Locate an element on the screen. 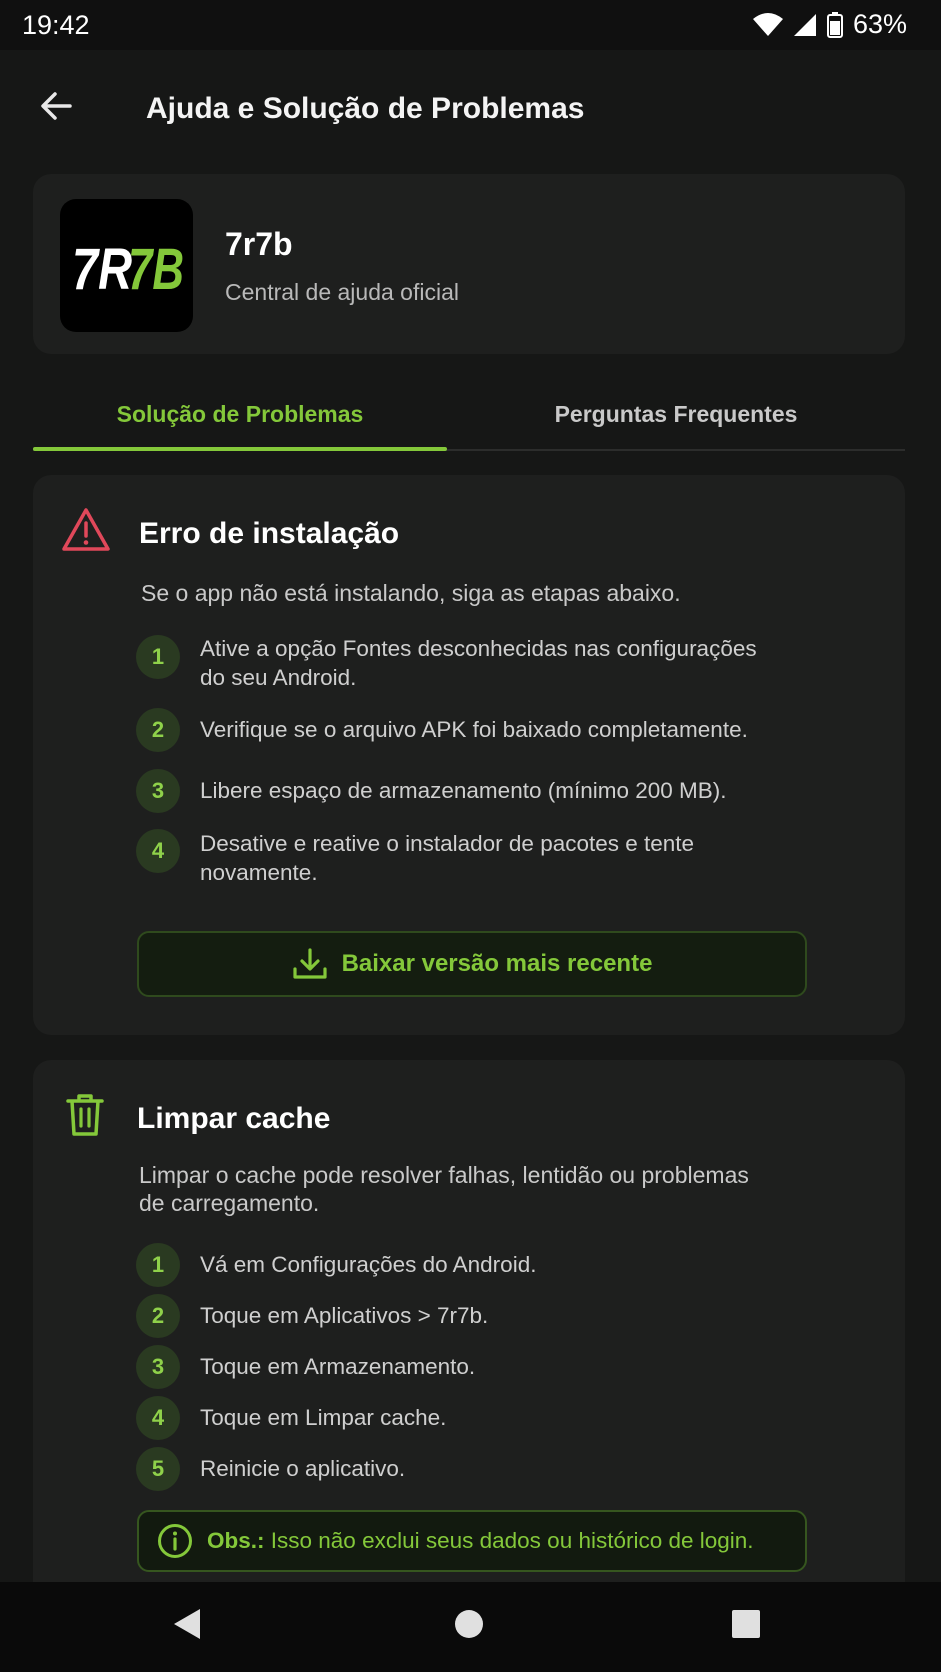 The width and height of the screenshot is (941, 1672). app-bar: Ajuda e Solução de Problemas is located at coordinates (470, 109).